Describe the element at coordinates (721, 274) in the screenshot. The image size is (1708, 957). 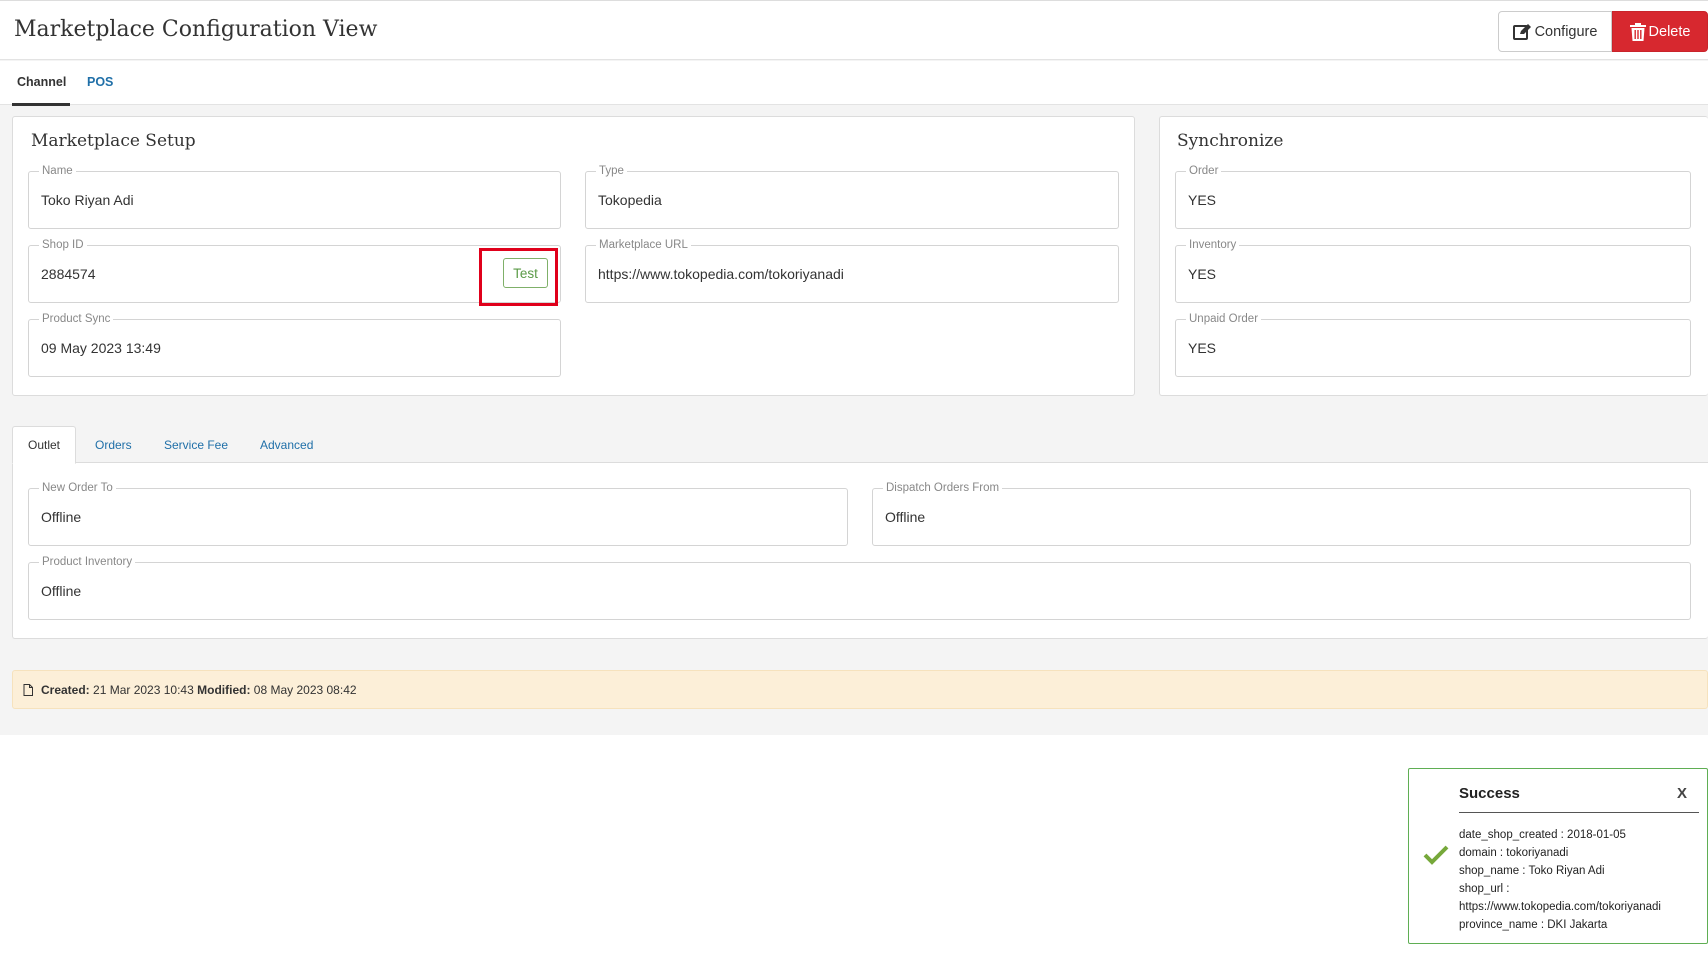
I see `marketplace-url-value: https://www.tokopedia.com/tokoriyanadi` at that location.